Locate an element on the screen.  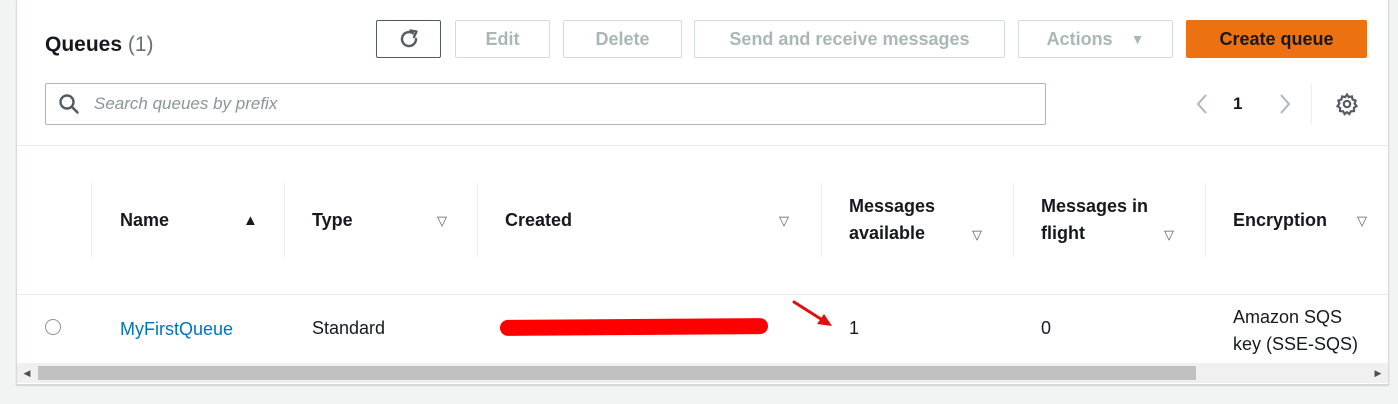
annotation-arrow-icon is located at coordinates (812, 313).